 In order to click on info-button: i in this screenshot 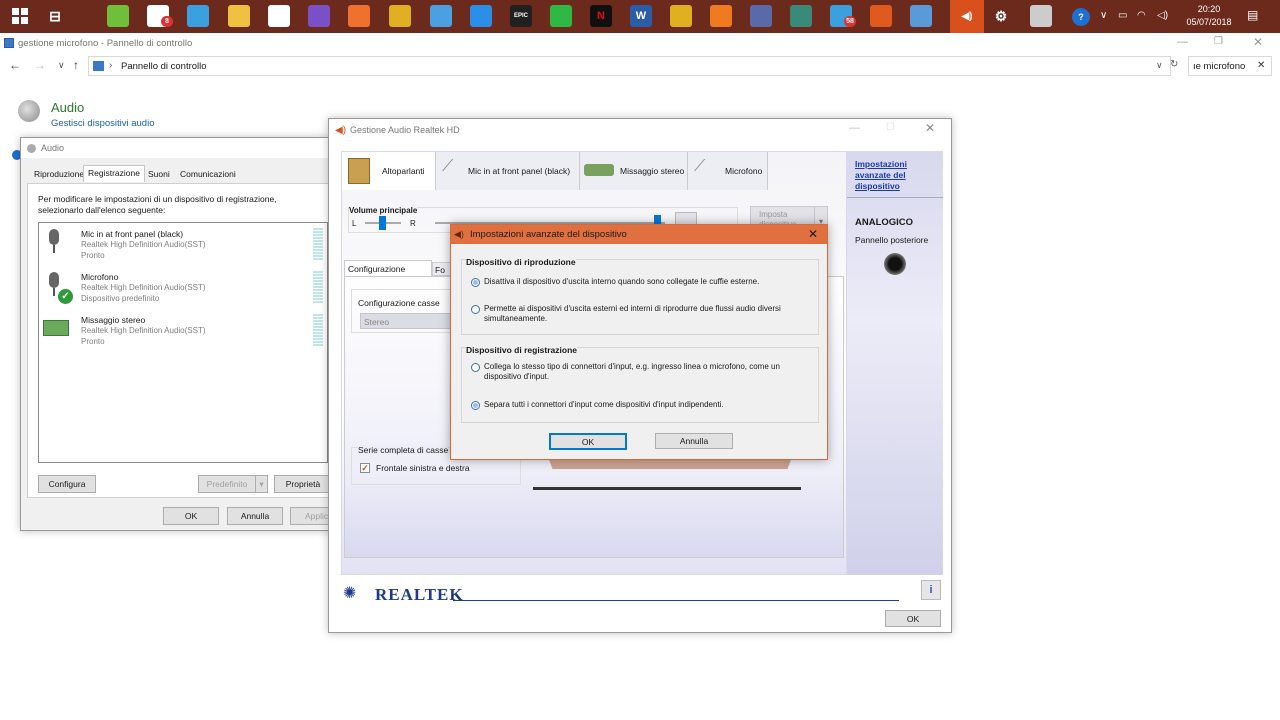, I will do `click(931, 590)`.